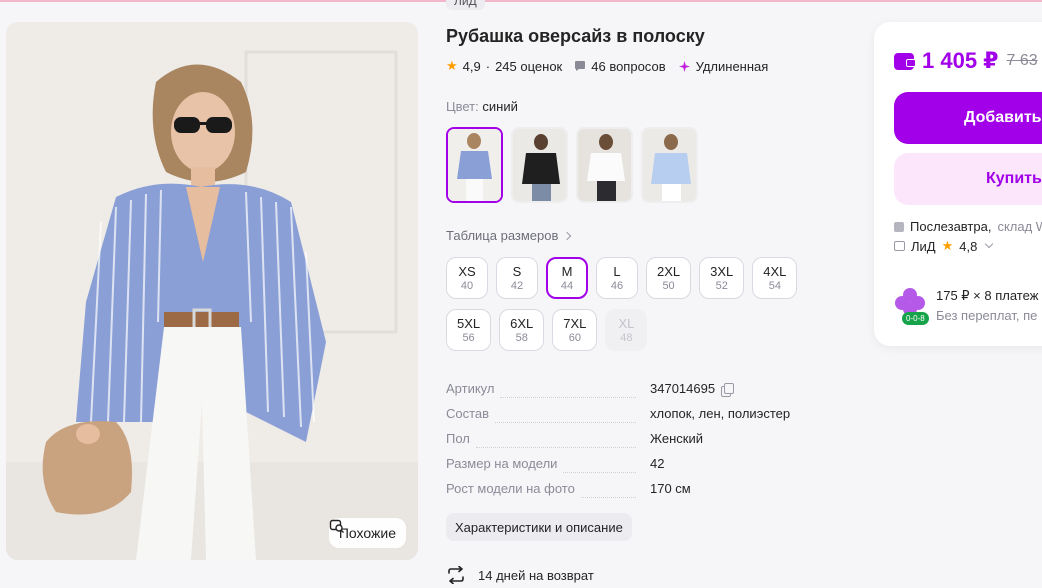 This screenshot has height=588, width=1042. I want to click on return-arrows-icon, so click(456, 575).